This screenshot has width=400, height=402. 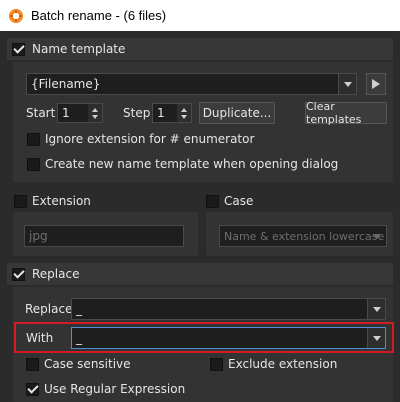 I want to click on regex-label: Use Regular Expression, so click(x=115, y=389).